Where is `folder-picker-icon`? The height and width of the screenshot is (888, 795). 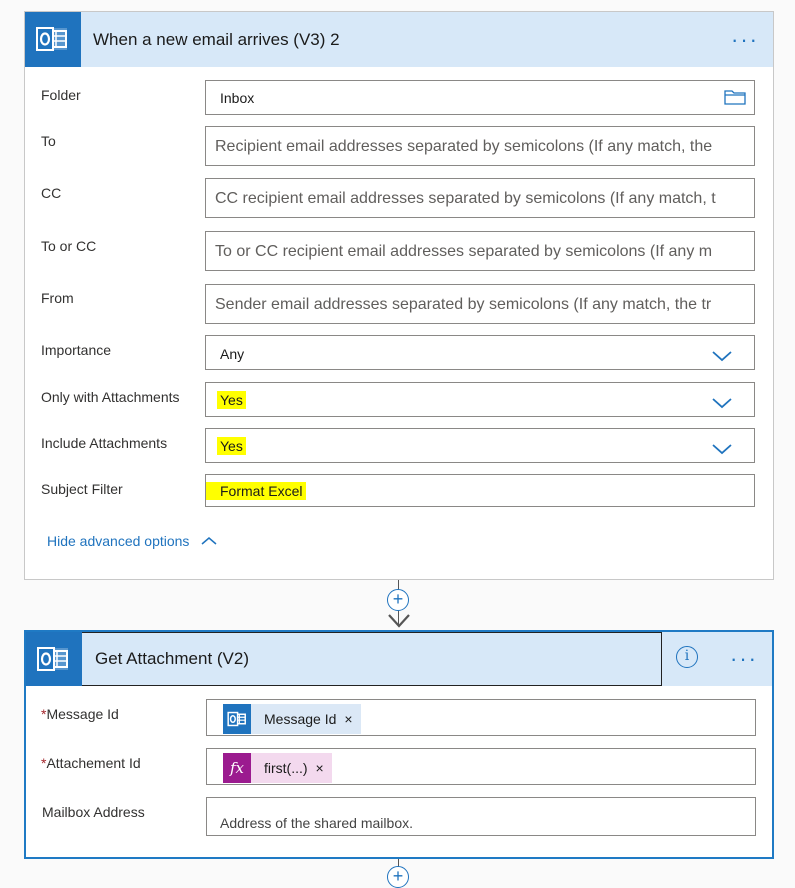
folder-picker-icon is located at coordinates (735, 99).